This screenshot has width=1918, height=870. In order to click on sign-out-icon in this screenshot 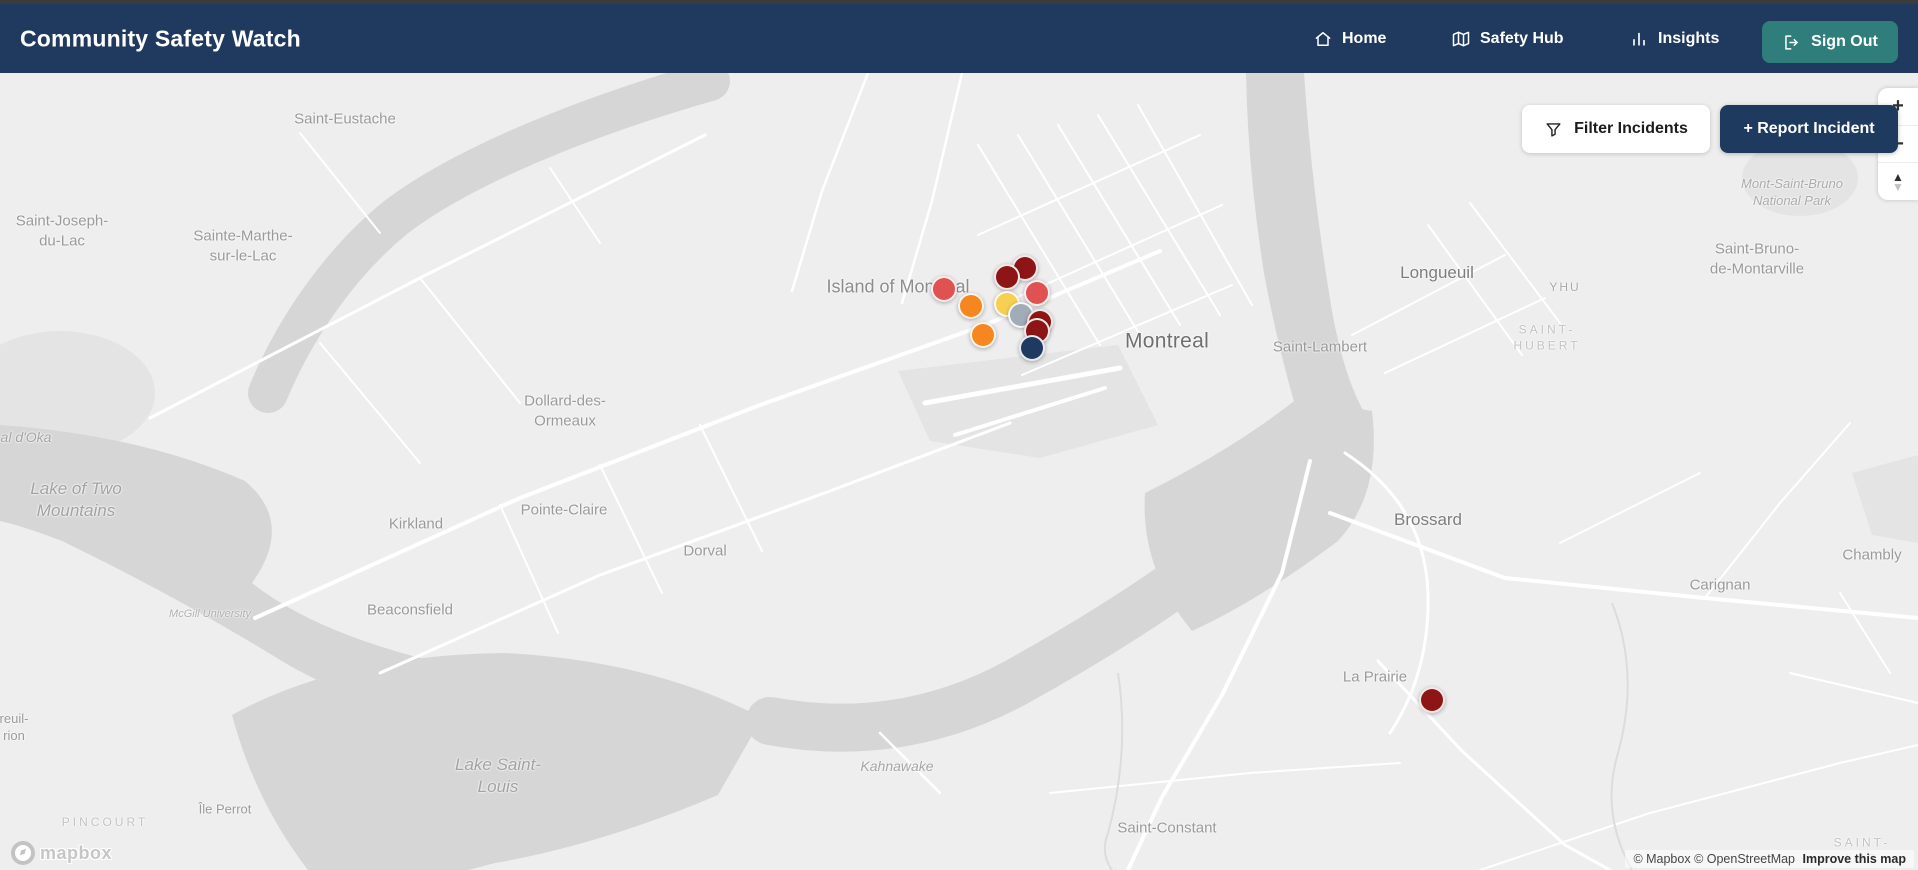, I will do `click(1791, 42)`.